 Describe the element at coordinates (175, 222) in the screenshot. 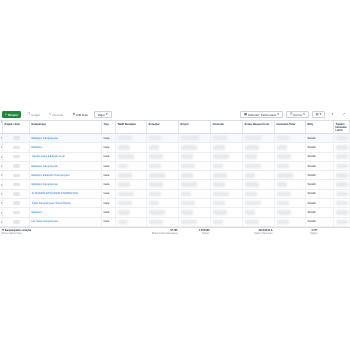

I see `table-row: Hız Satış Kampanyası Geta Sürekli` at that location.